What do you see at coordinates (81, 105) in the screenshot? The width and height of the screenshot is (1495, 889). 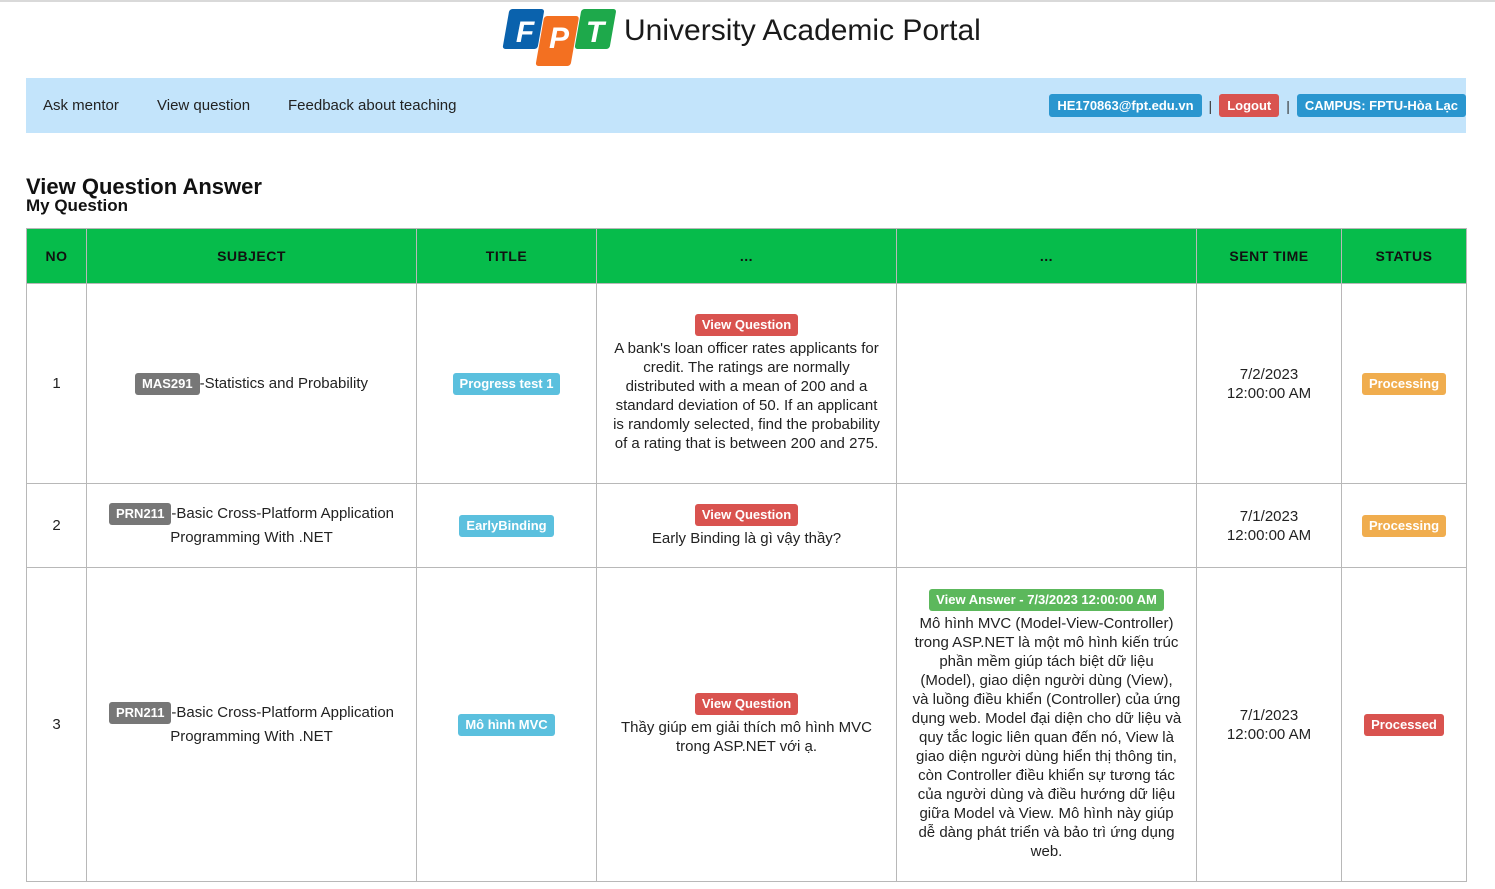 I see `nav-ask-mentor: Ask mentor` at bounding box center [81, 105].